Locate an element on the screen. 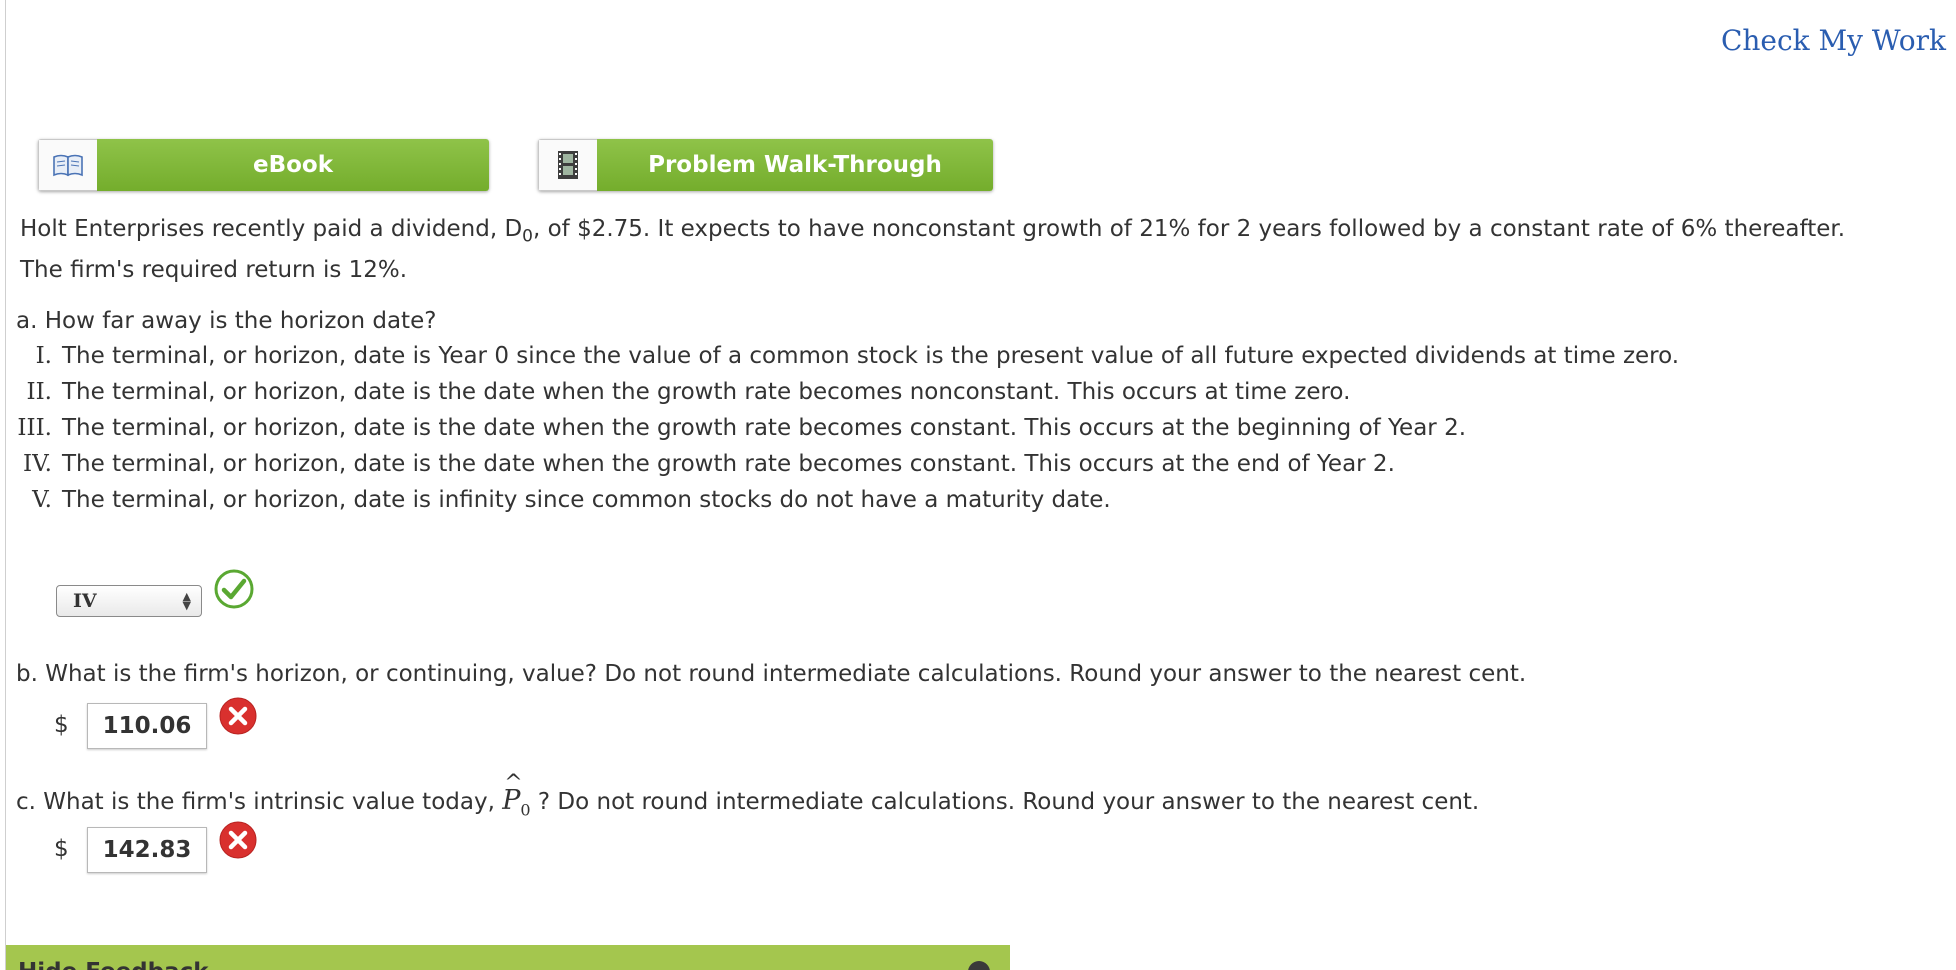 The width and height of the screenshot is (1956, 970). check-my-work-link: Check My Work is located at coordinates (1833, 40).